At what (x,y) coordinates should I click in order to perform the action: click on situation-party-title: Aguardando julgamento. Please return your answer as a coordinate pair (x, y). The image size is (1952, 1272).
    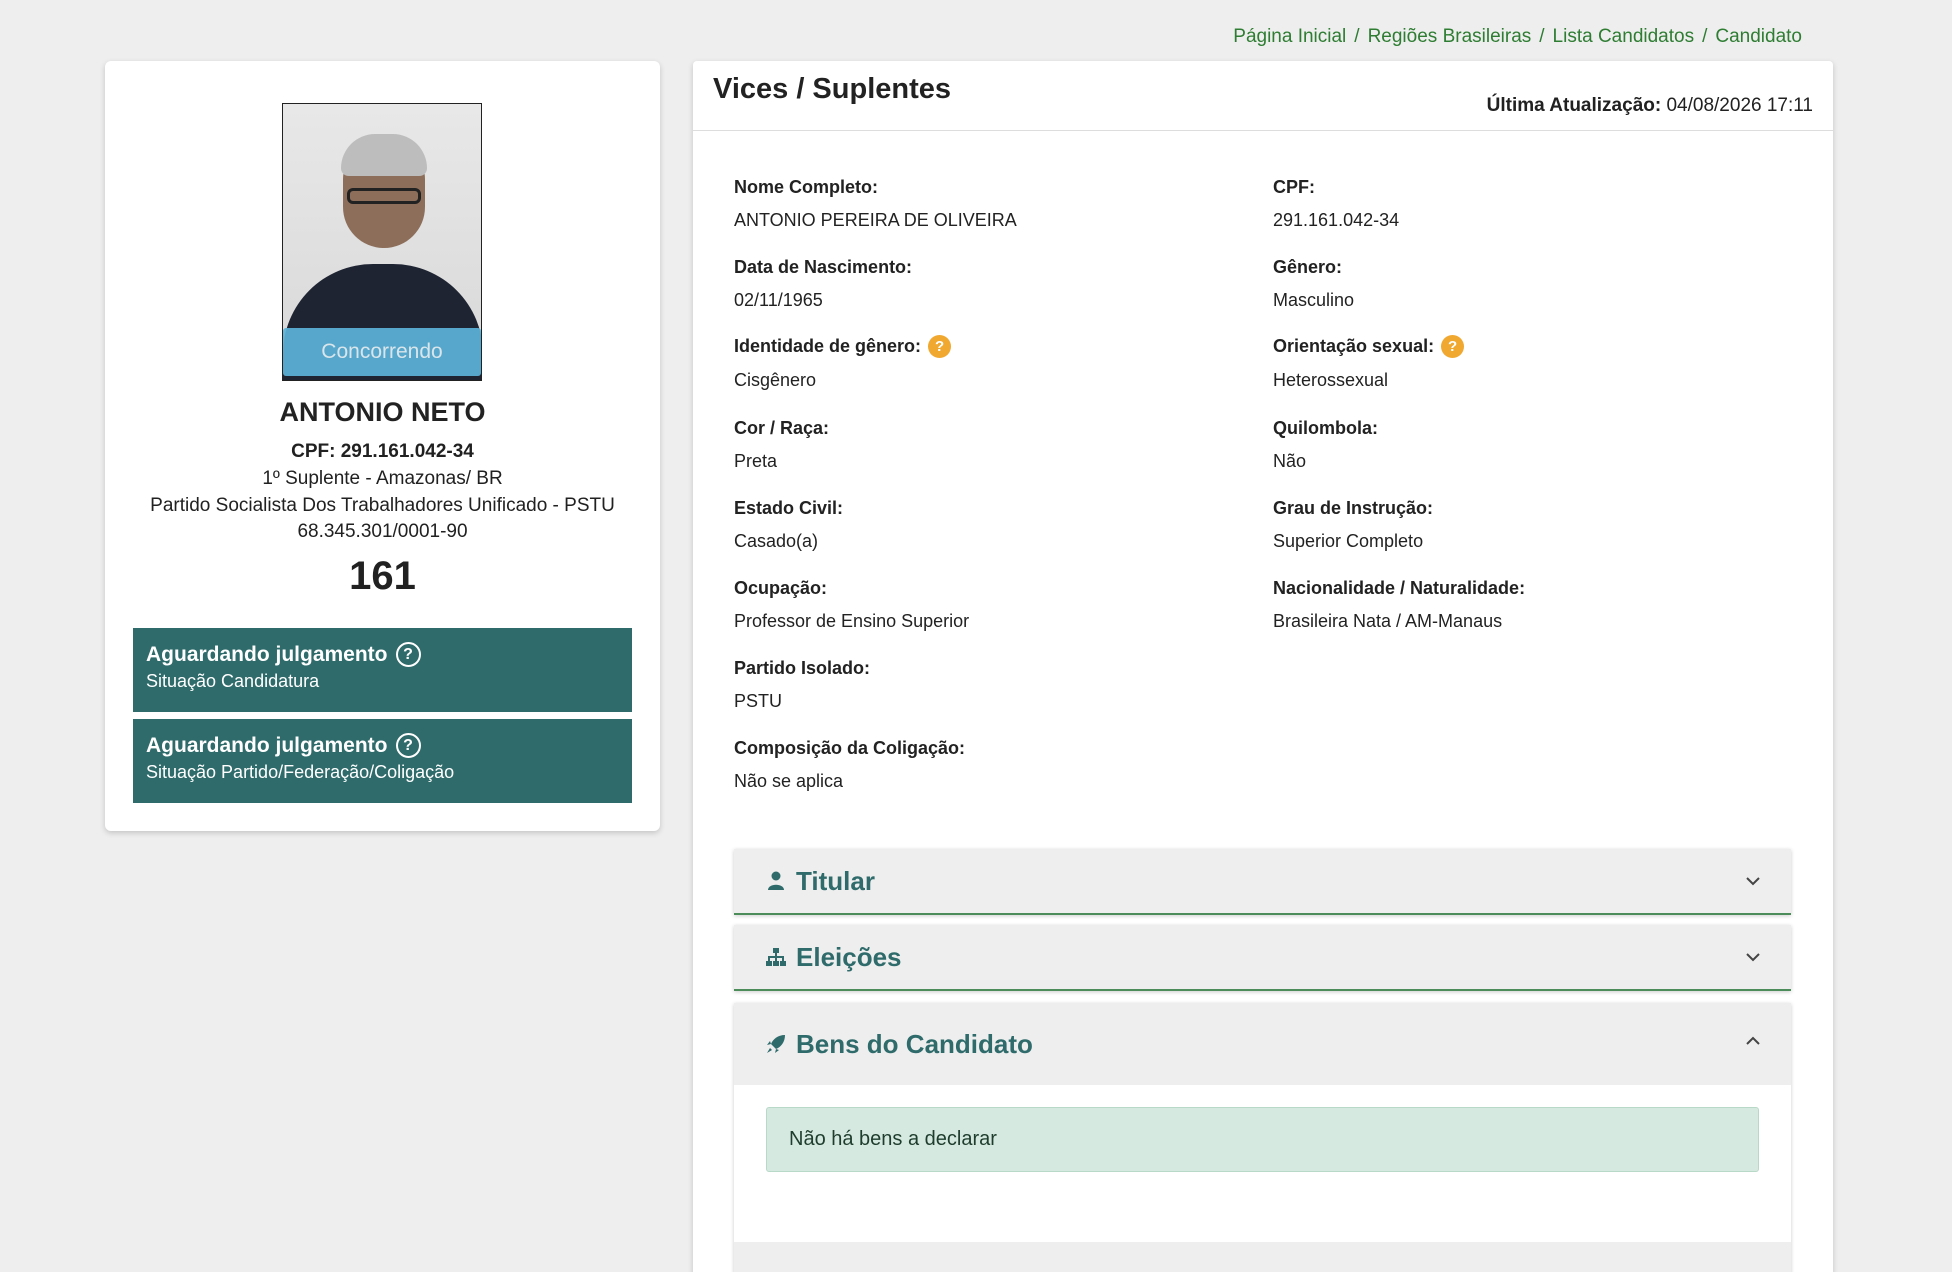
    Looking at the image, I should click on (267, 745).